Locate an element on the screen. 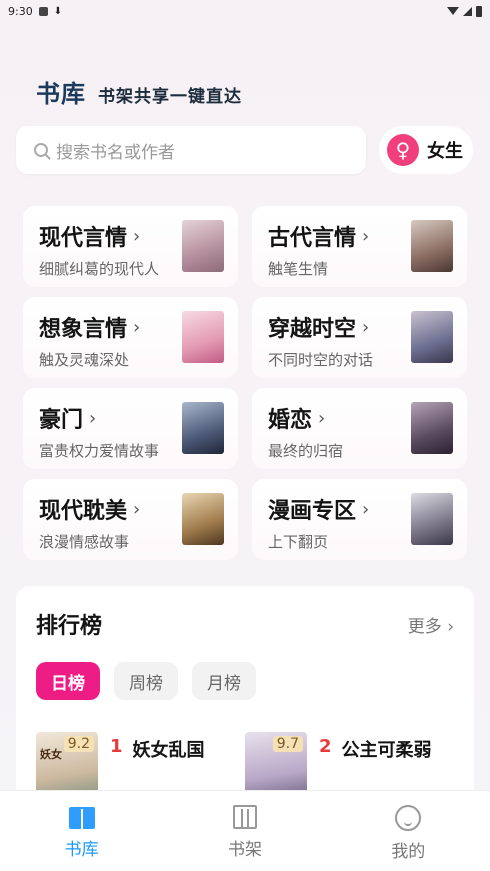  page-header: 书库 书架共享一键直达 is located at coordinates (139, 91).